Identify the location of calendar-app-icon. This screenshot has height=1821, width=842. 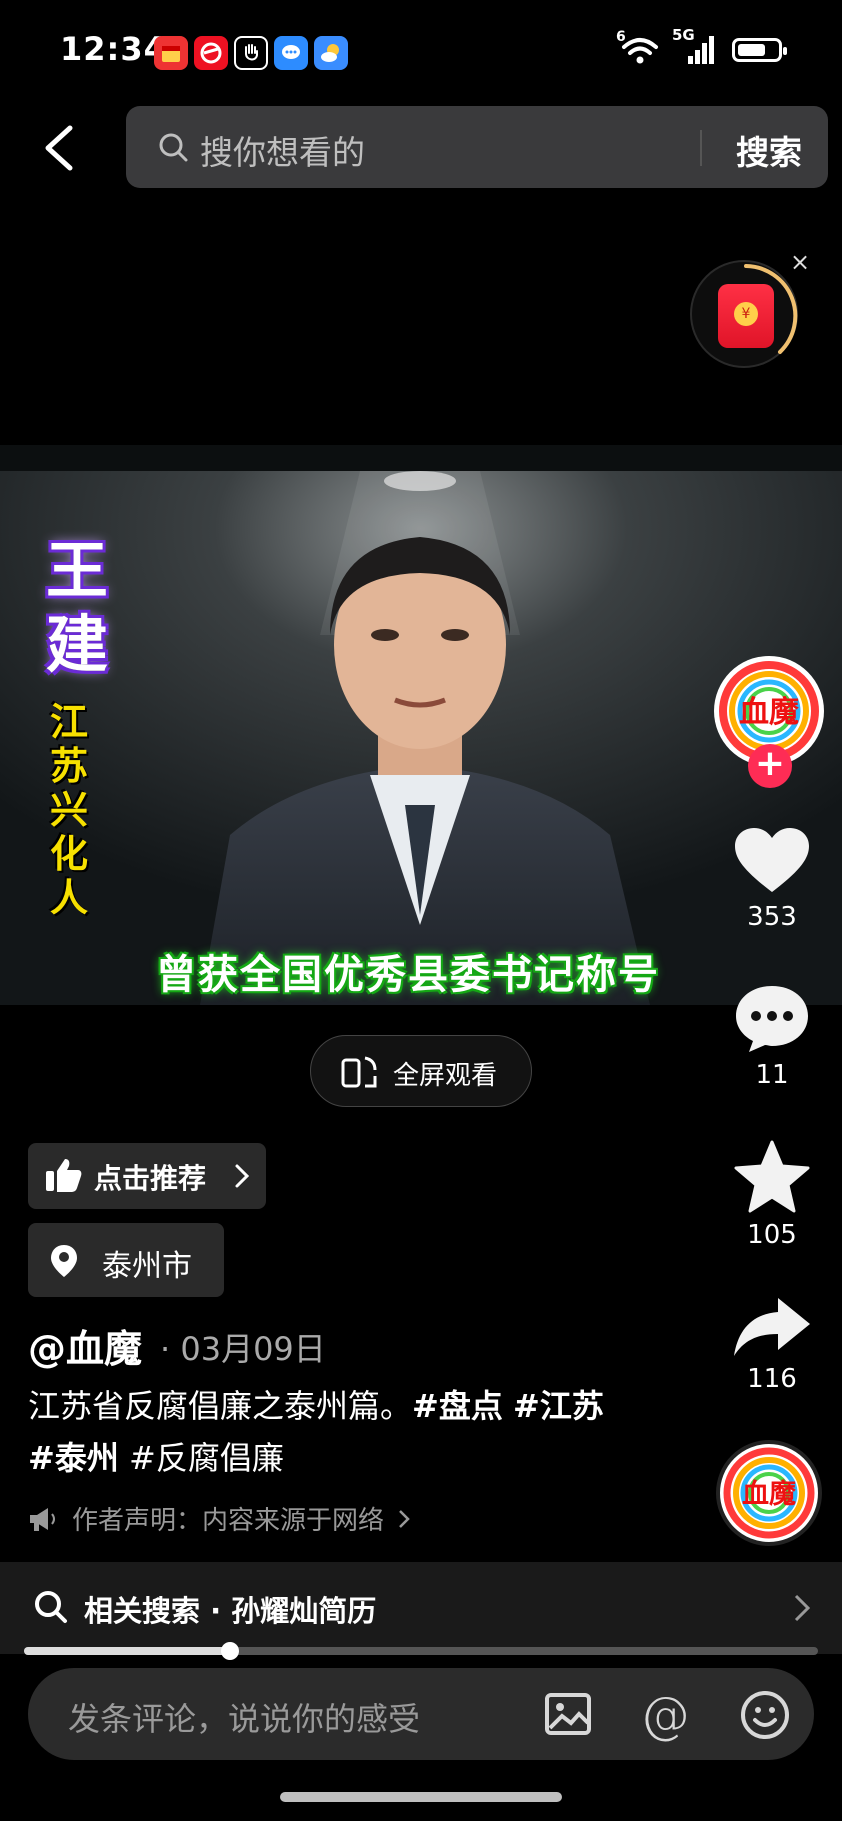
(171, 53).